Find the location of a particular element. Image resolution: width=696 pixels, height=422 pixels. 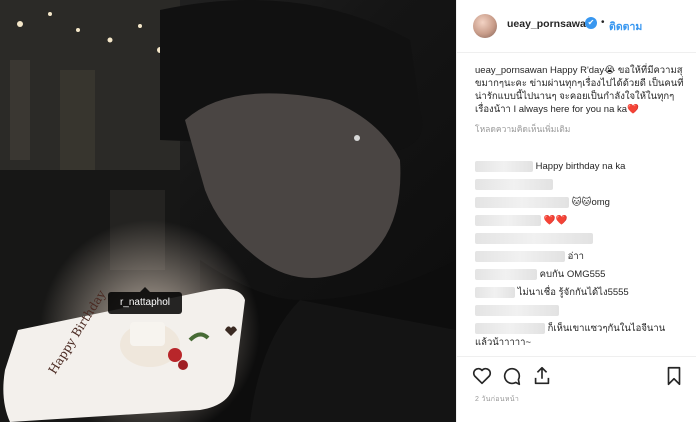

comment-text: คบกัน OMG555 is located at coordinates (572, 274).